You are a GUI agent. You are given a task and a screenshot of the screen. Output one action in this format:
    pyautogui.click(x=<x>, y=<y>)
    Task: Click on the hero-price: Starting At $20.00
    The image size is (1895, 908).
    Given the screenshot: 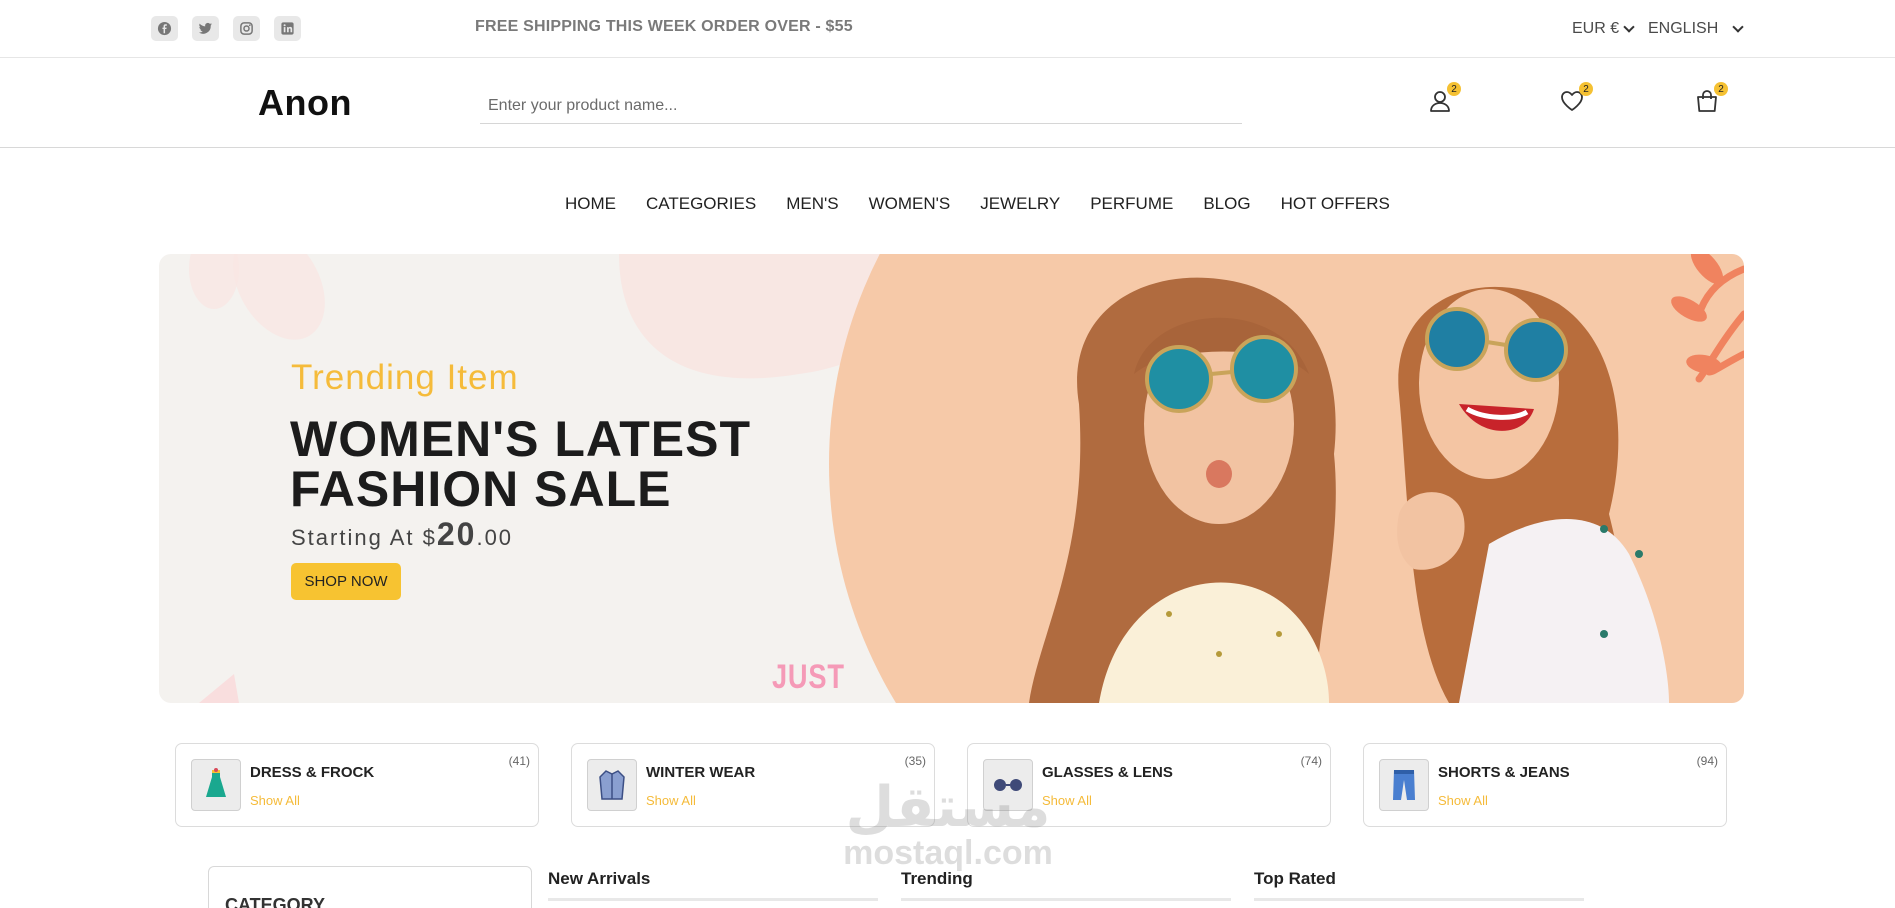 What is the action you would take?
    pyautogui.click(x=402, y=534)
    